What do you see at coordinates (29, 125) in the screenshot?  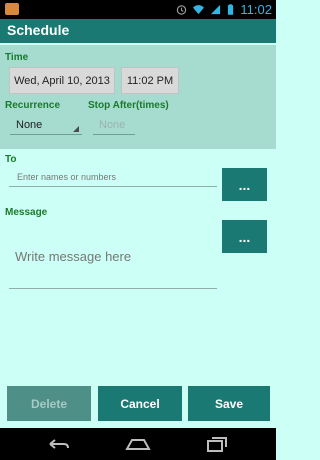 I see `recurrence-value: None` at bounding box center [29, 125].